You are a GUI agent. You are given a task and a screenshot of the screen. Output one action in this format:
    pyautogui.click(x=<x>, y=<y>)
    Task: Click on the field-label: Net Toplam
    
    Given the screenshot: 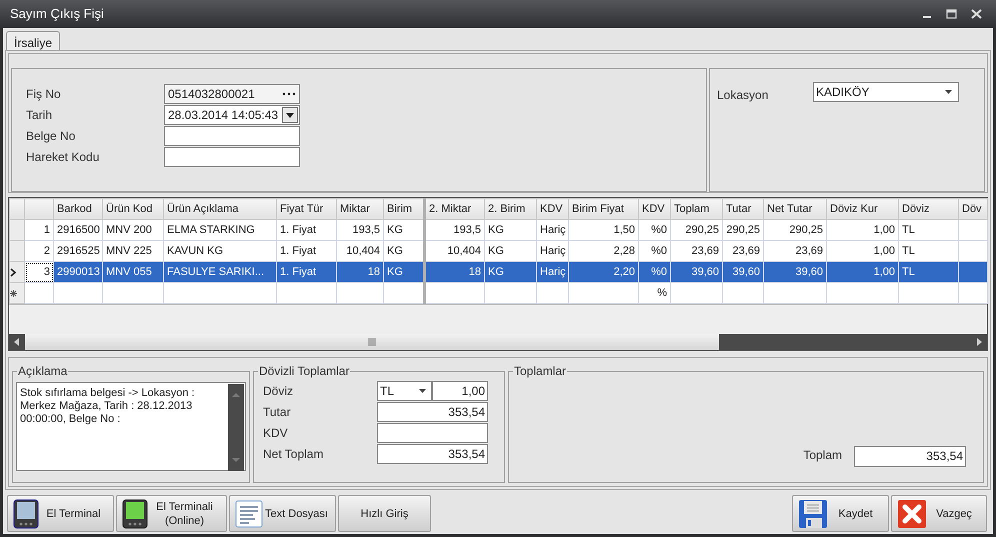 What is the action you would take?
    pyautogui.click(x=293, y=454)
    